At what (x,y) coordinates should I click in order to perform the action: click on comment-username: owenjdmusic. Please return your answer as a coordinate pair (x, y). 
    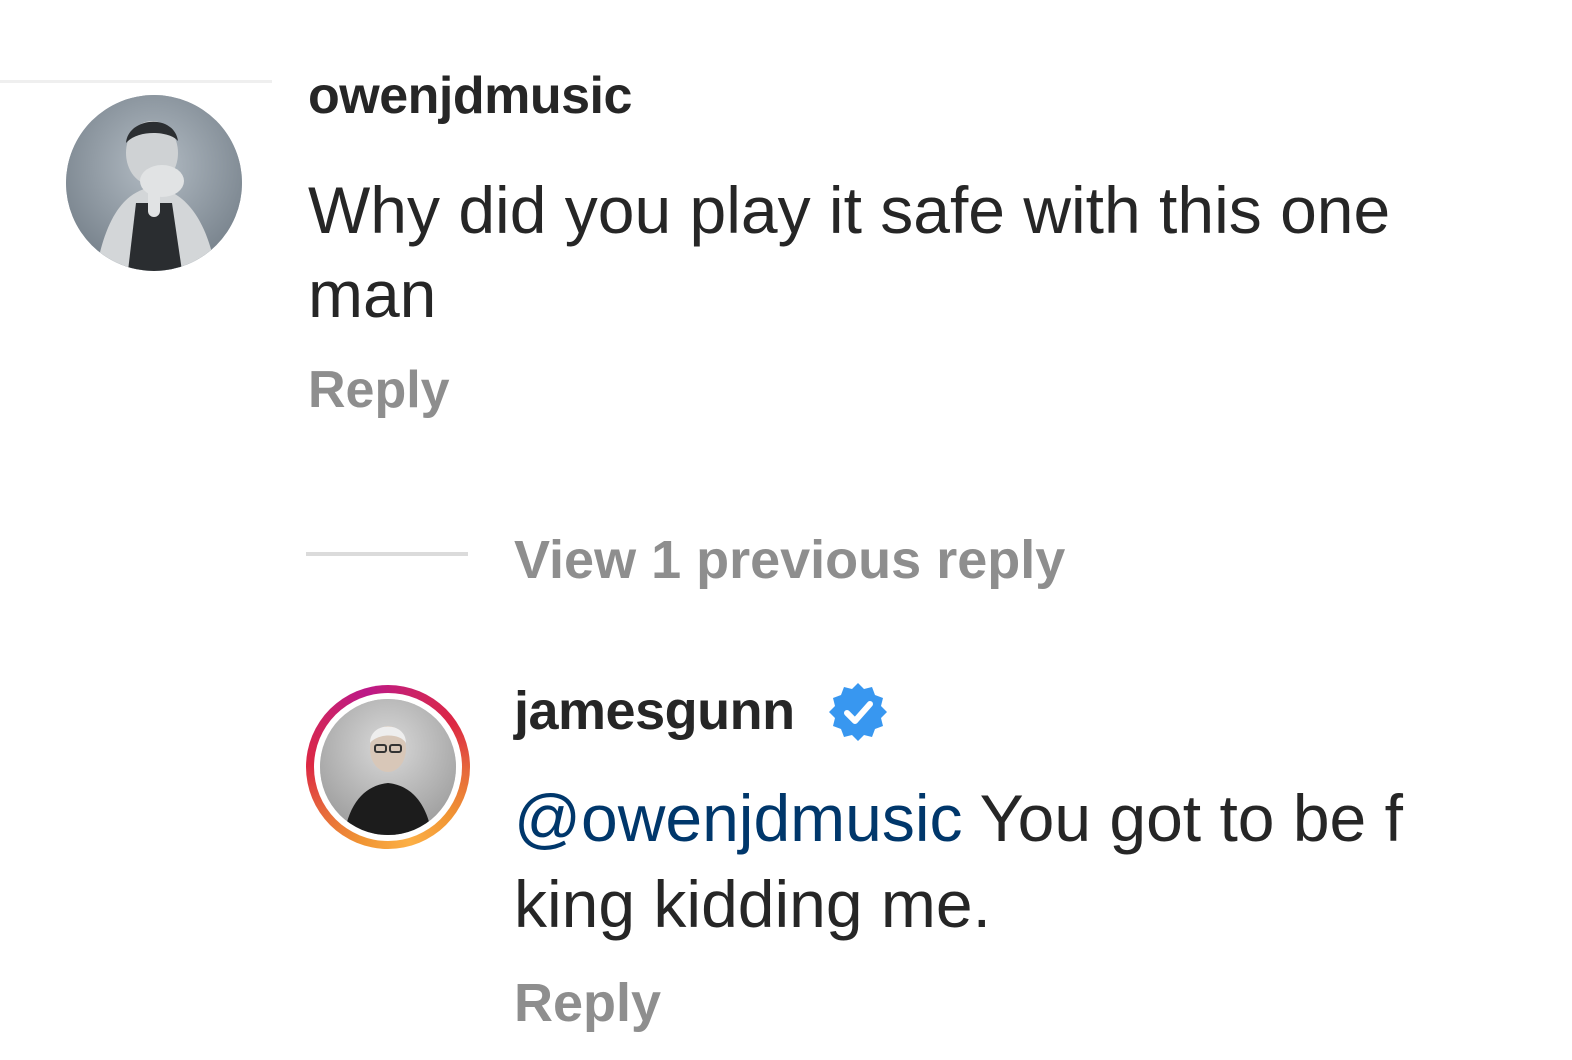
    Looking at the image, I should click on (470, 96).